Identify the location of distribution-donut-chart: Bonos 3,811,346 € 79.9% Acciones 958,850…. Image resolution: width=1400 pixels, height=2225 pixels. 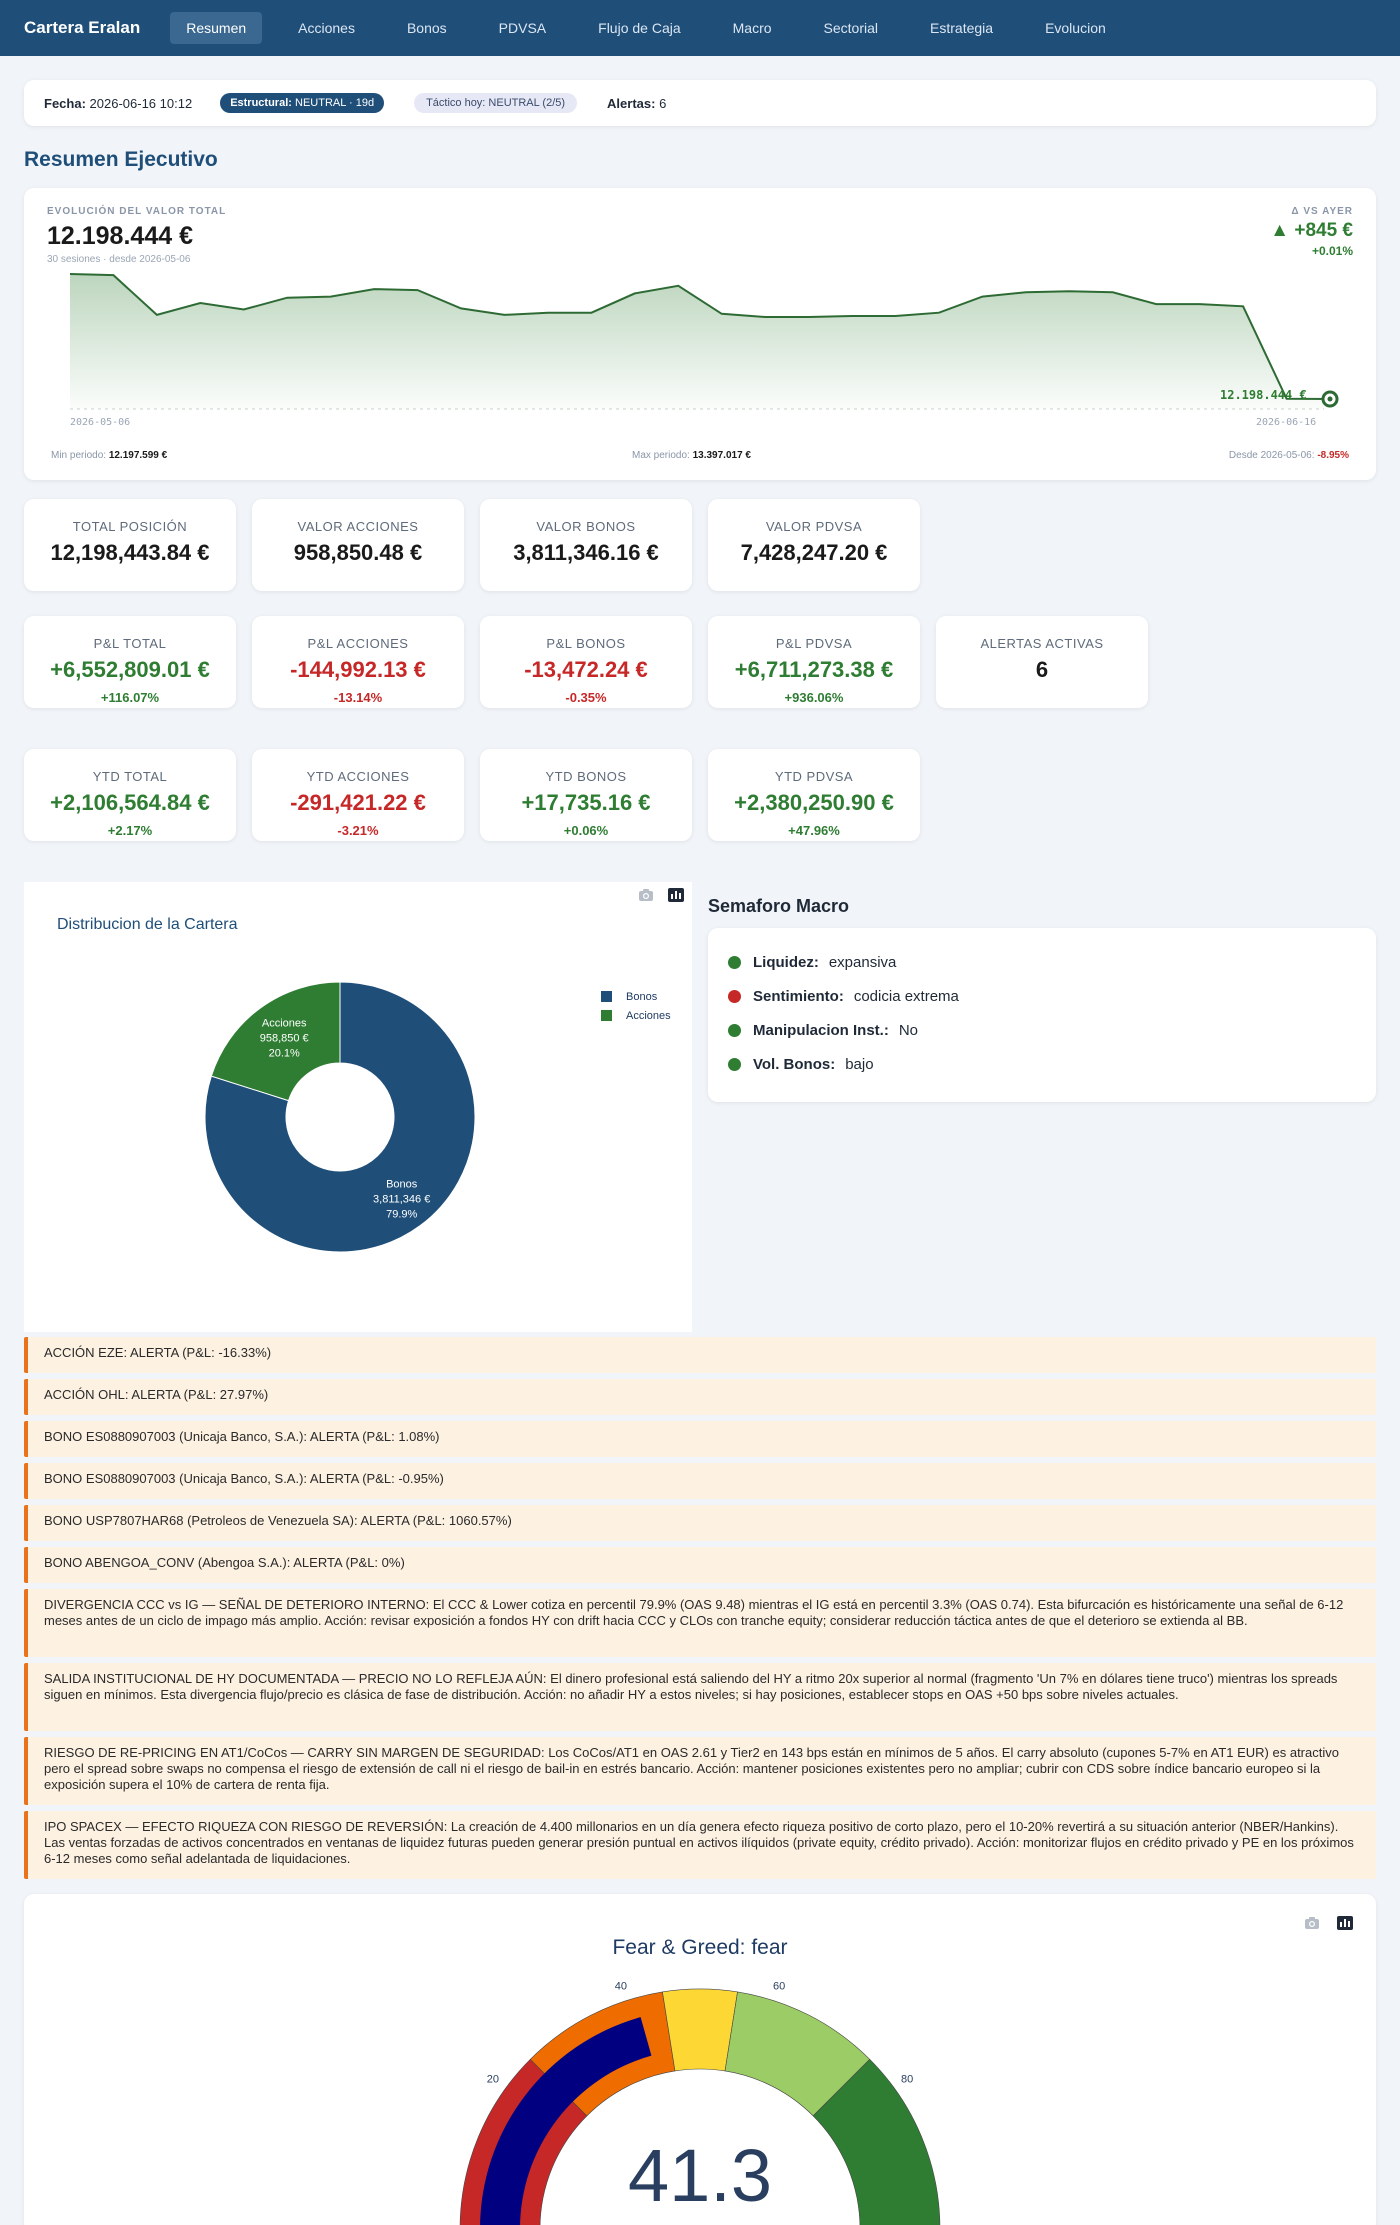
(437, 1117).